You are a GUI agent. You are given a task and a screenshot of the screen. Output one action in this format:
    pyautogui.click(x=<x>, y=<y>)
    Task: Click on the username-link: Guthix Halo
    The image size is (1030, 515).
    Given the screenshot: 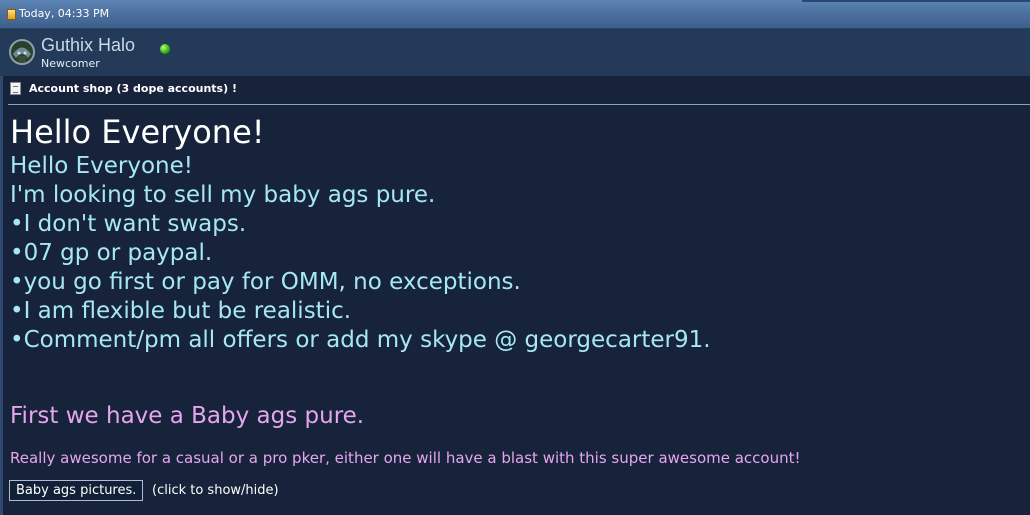 What is the action you would take?
    pyautogui.click(x=88, y=45)
    